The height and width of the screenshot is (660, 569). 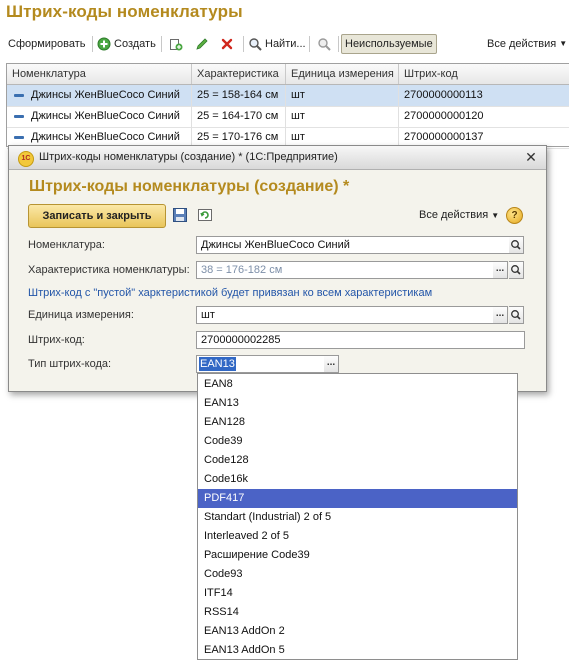 I want to click on barcode-label: Штрих-код:, so click(x=56, y=340).